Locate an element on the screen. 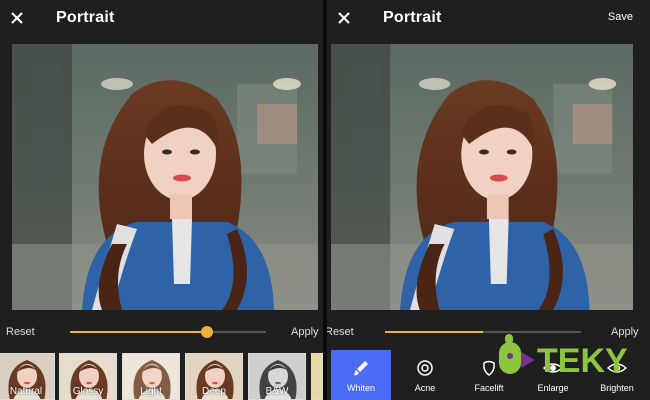 The height and width of the screenshot is (400, 650). filter-label: Glossy is located at coordinates (88, 391).